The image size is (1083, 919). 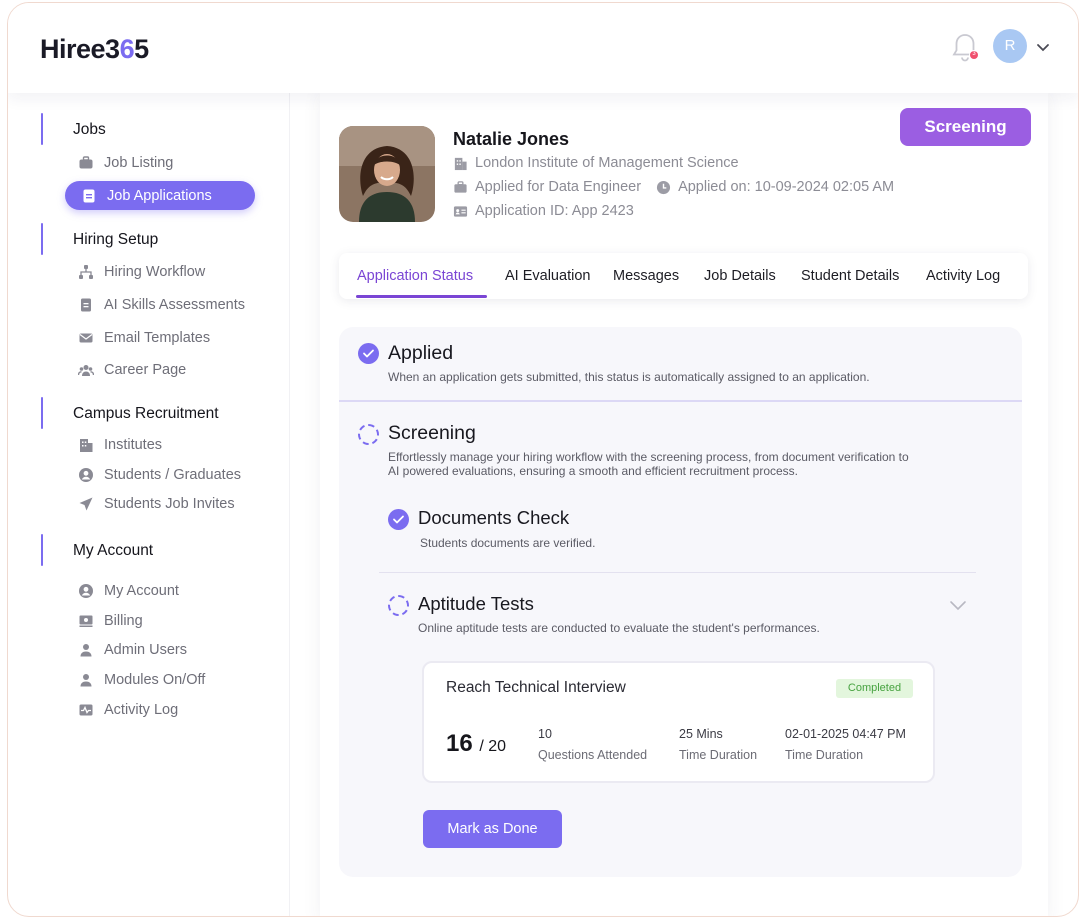 What do you see at coordinates (646, 276) in the screenshot?
I see `tab-messages: Messages` at bounding box center [646, 276].